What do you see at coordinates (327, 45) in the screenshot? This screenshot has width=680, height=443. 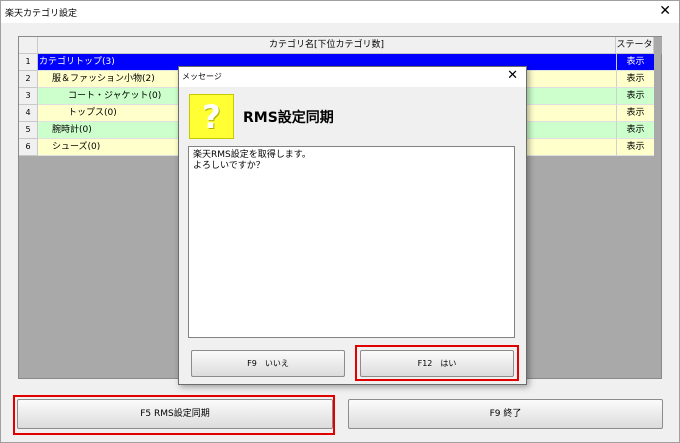 I see `column-header-name: カテゴリ名[下位カテゴリ数]` at bounding box center [327, 45].